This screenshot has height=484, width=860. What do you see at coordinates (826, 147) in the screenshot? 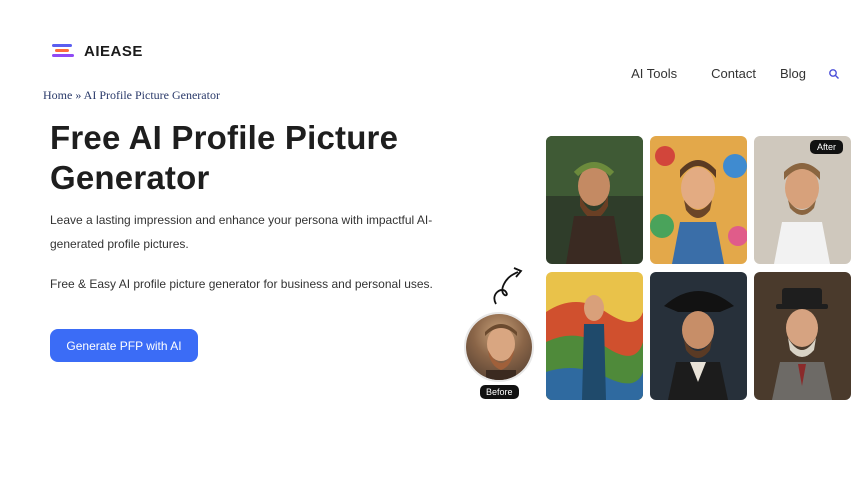
I see `after-badge: After` at bounding box center [826, 147].